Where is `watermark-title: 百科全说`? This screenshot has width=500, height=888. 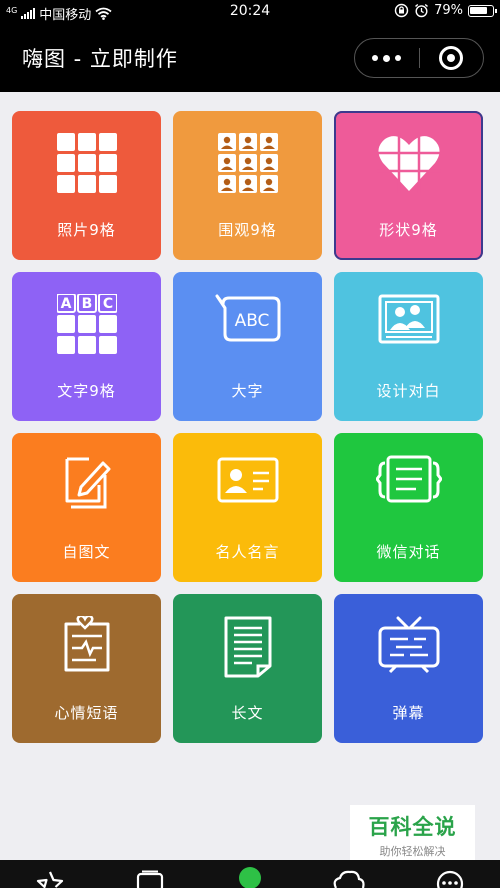
watermark-title: 百科全说 is located at coordinates (412, 827).